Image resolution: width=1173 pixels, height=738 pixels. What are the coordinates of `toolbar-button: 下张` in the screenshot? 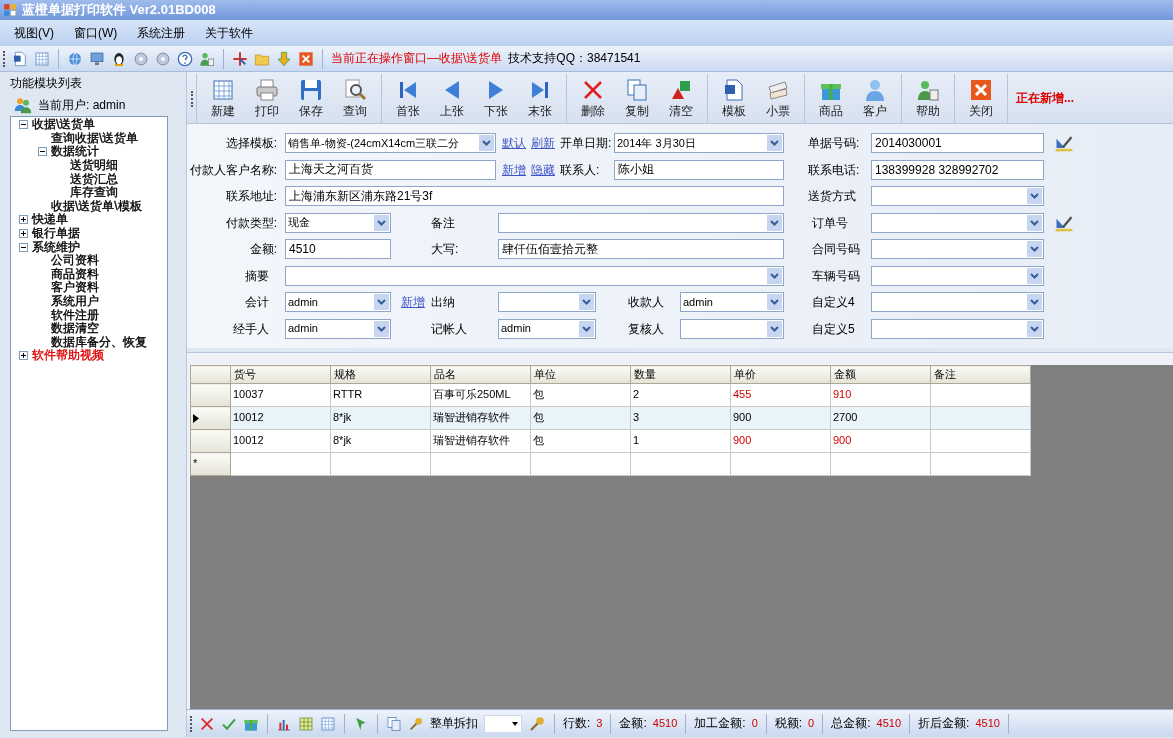 It's located at (496, 98).